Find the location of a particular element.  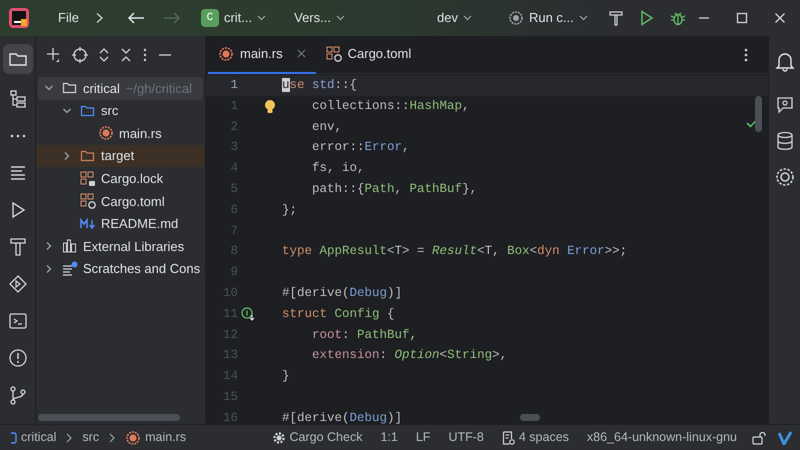

document-icon is located at coordinates (508, 437).